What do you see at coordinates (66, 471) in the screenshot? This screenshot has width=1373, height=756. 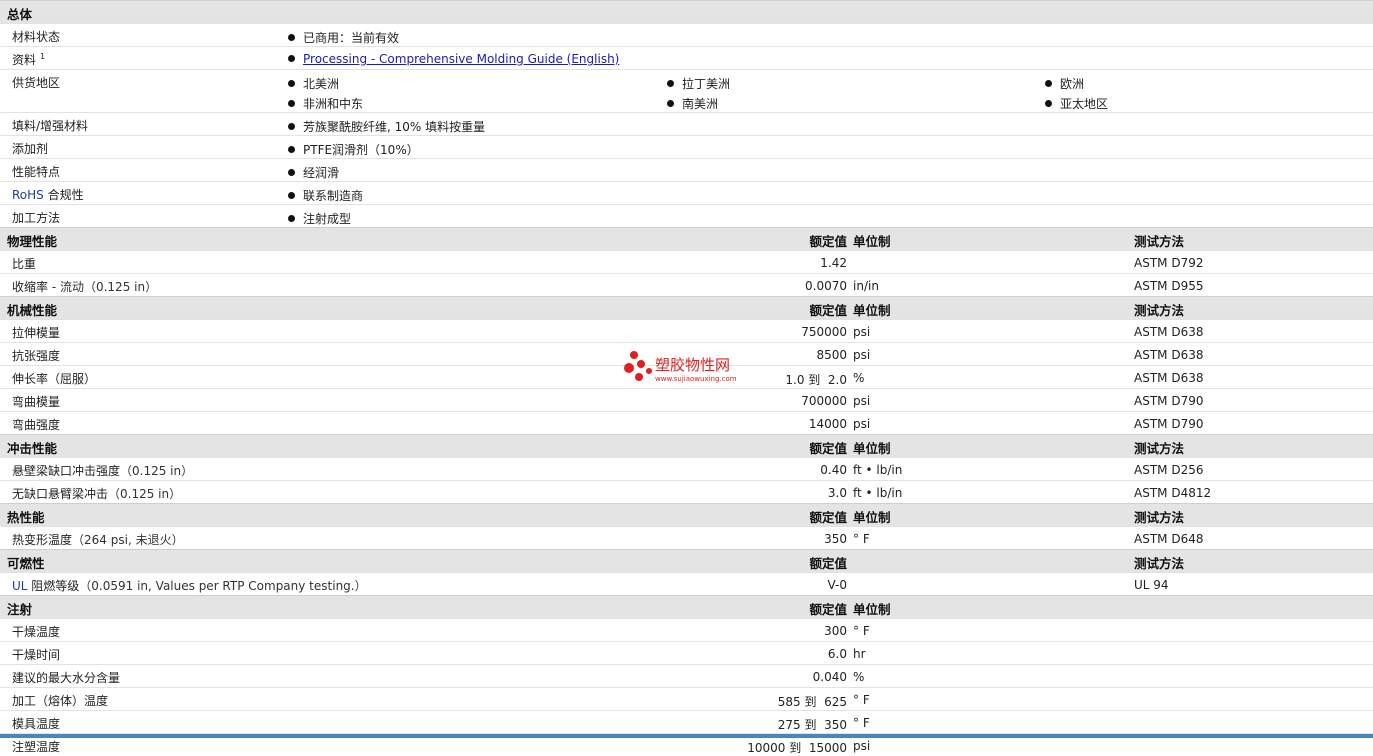 I see `label-text: 悬壁梁缺口冲击强度` at bounding box center [66, 471].